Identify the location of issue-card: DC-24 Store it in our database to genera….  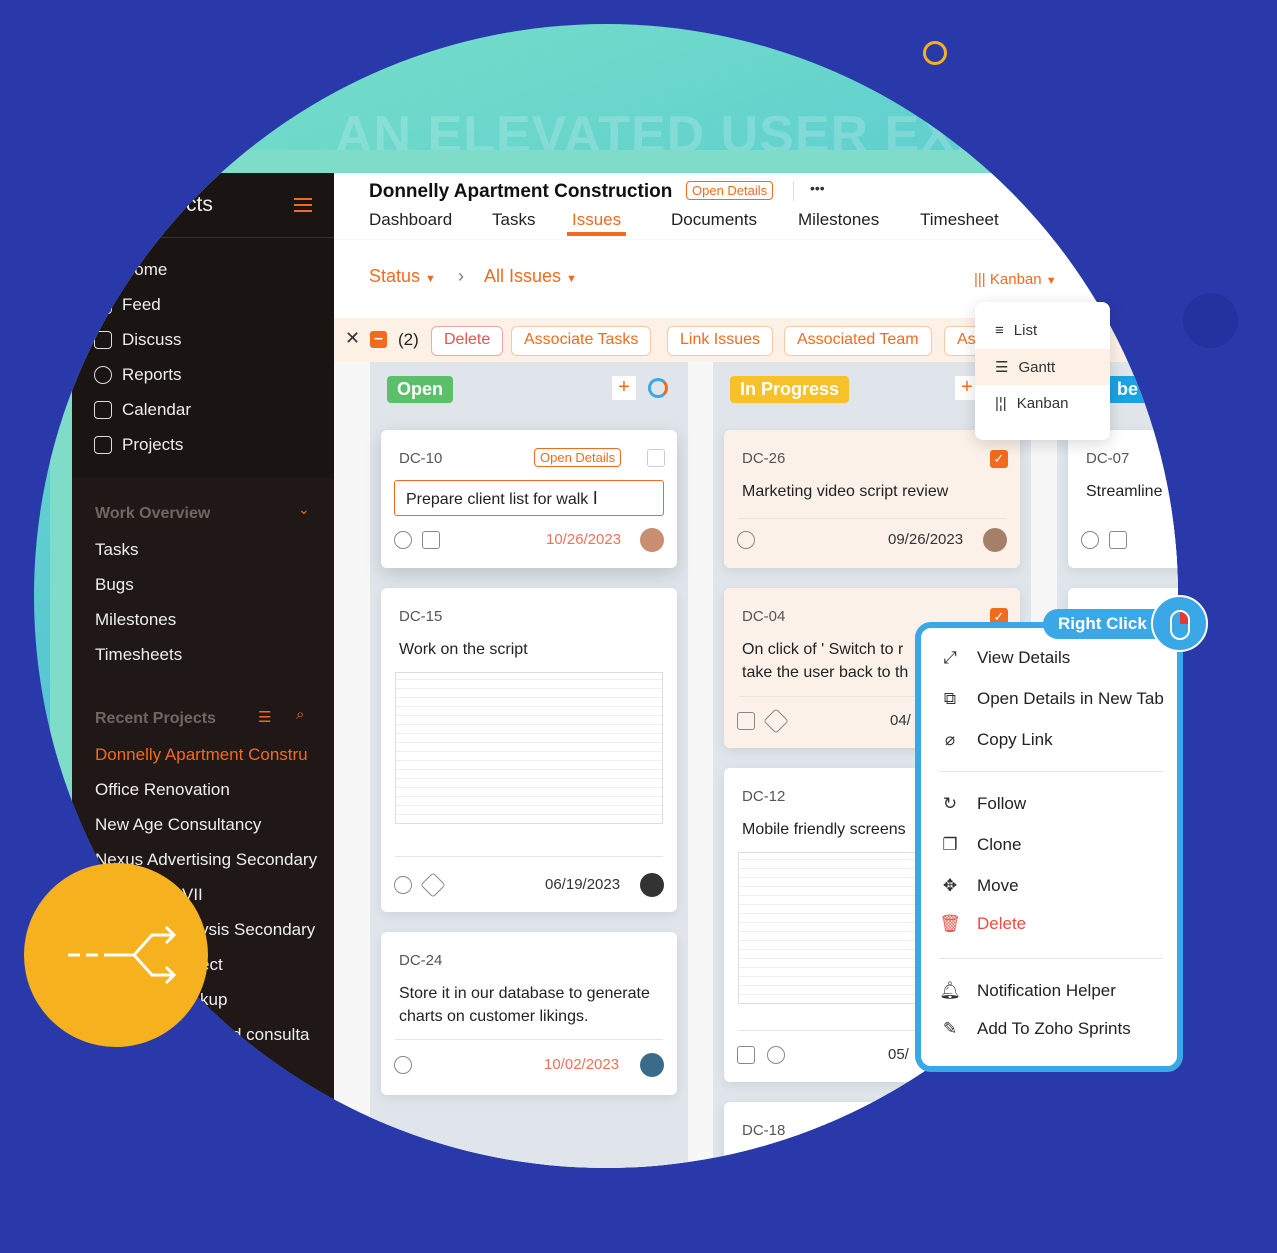
(529, 1013).